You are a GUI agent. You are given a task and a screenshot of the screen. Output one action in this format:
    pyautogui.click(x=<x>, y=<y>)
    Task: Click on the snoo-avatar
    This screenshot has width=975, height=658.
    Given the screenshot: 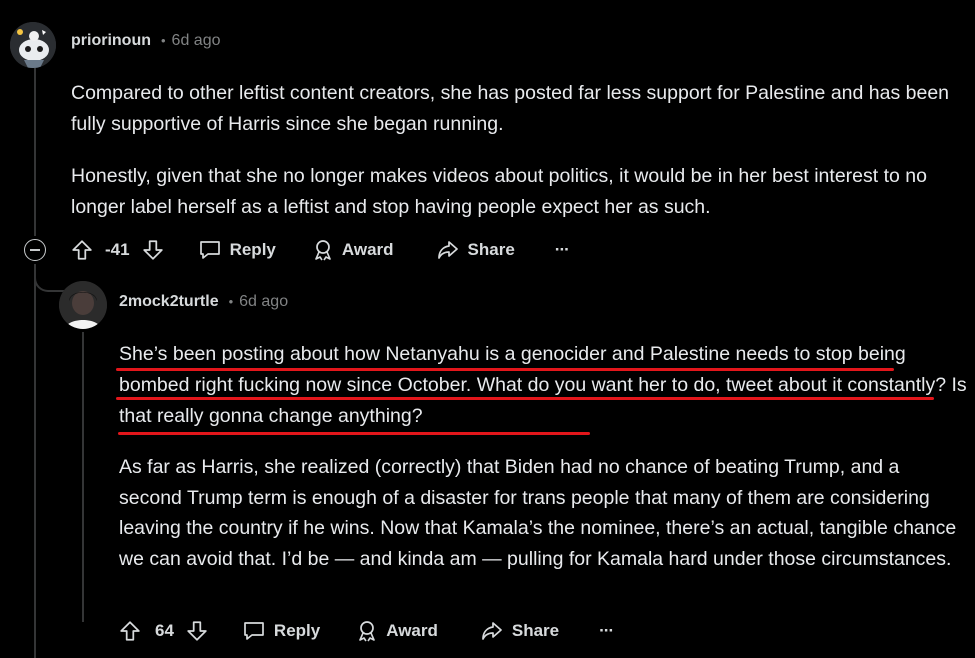 What is the action you would take?
    pyautogui.click(x=33, y=45)
    